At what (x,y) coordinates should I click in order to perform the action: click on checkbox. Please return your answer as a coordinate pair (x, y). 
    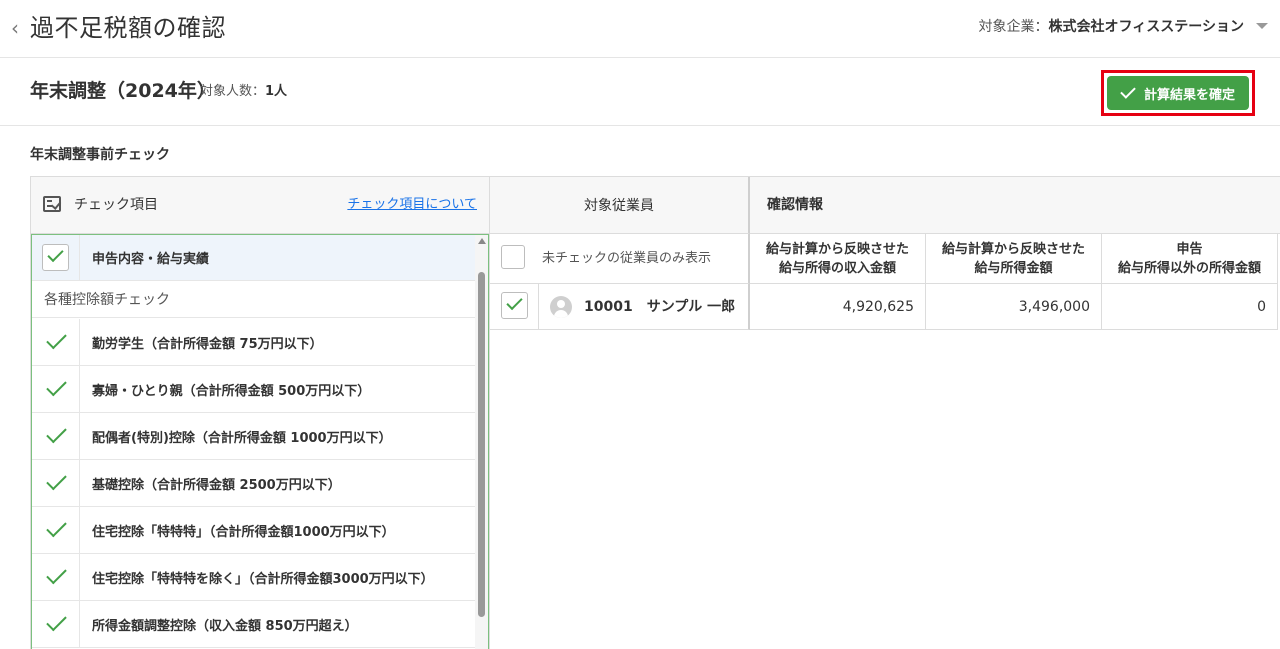
    Looking at the image, I should click on (55, 257).